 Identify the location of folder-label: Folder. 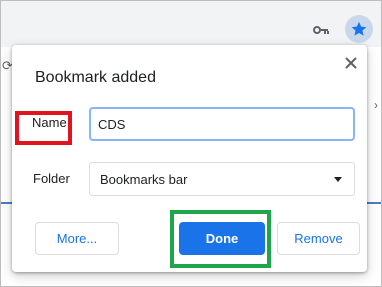
(51, 178).